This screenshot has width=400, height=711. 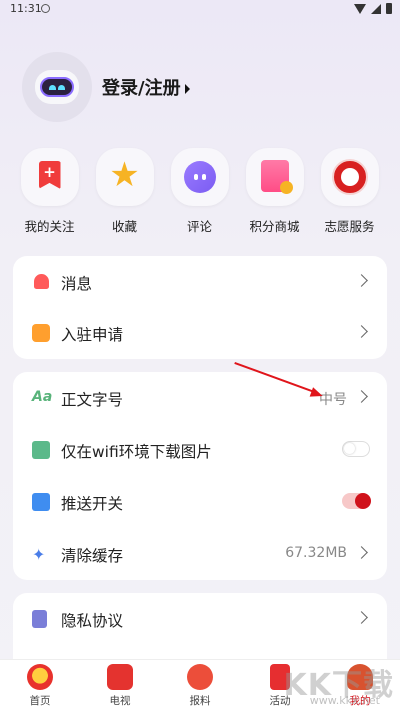 What do you see at coordinates (200, 282) in the screenshot?
I see `row-messages: 消息` at bounding box center [200, 282].